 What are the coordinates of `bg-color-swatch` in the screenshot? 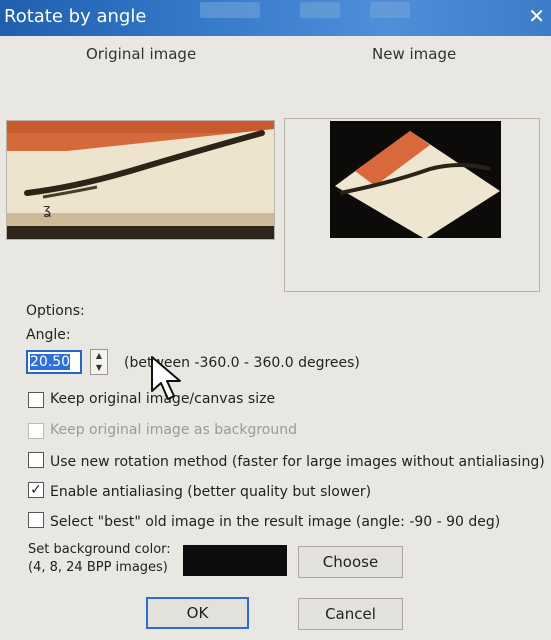 It's located at (235, 560).